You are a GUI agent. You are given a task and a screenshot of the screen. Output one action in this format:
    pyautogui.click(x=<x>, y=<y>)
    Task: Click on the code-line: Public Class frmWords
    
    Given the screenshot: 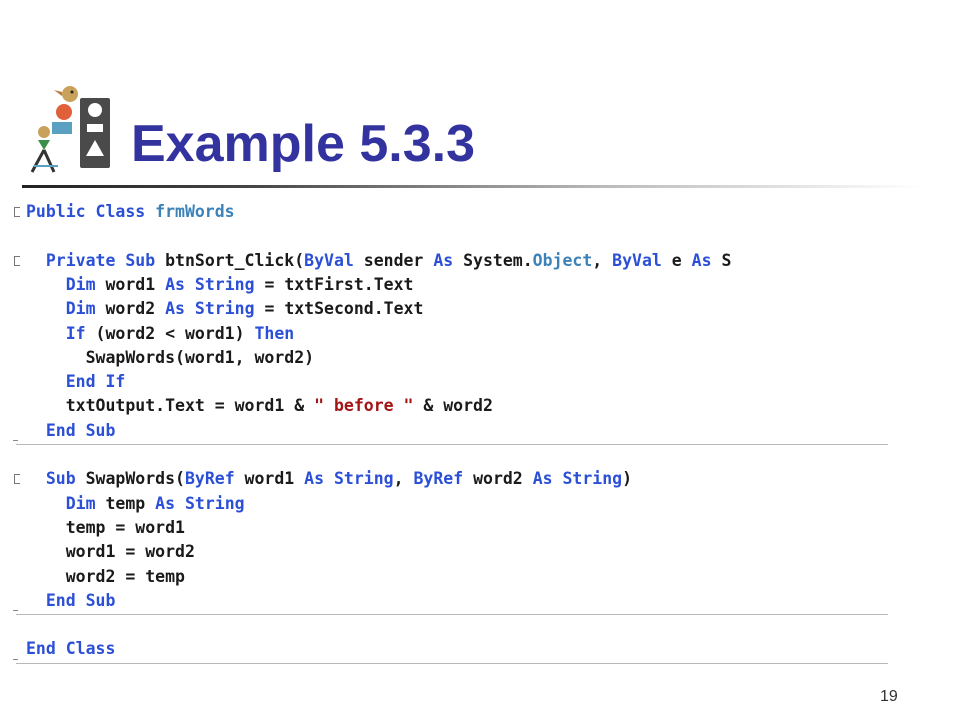 What is the action you would take?
    pyautogui.click(x=130, y=212)
    